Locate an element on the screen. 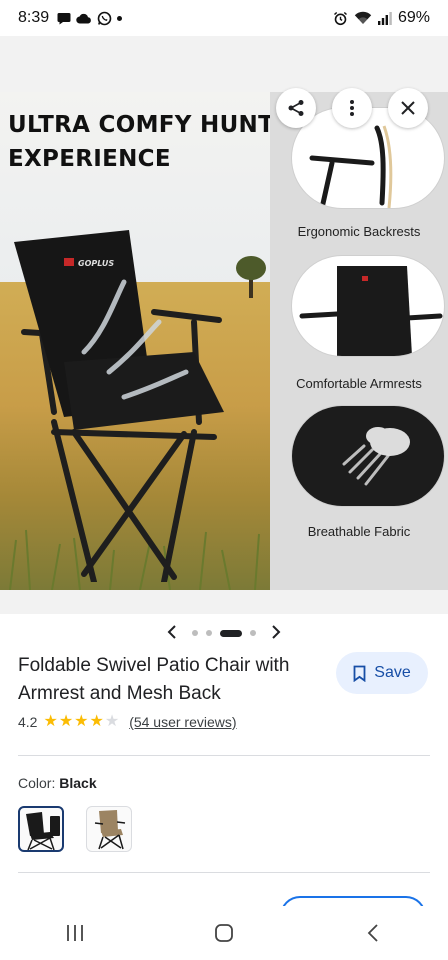  close-icon is located at coordinates (408, 108).